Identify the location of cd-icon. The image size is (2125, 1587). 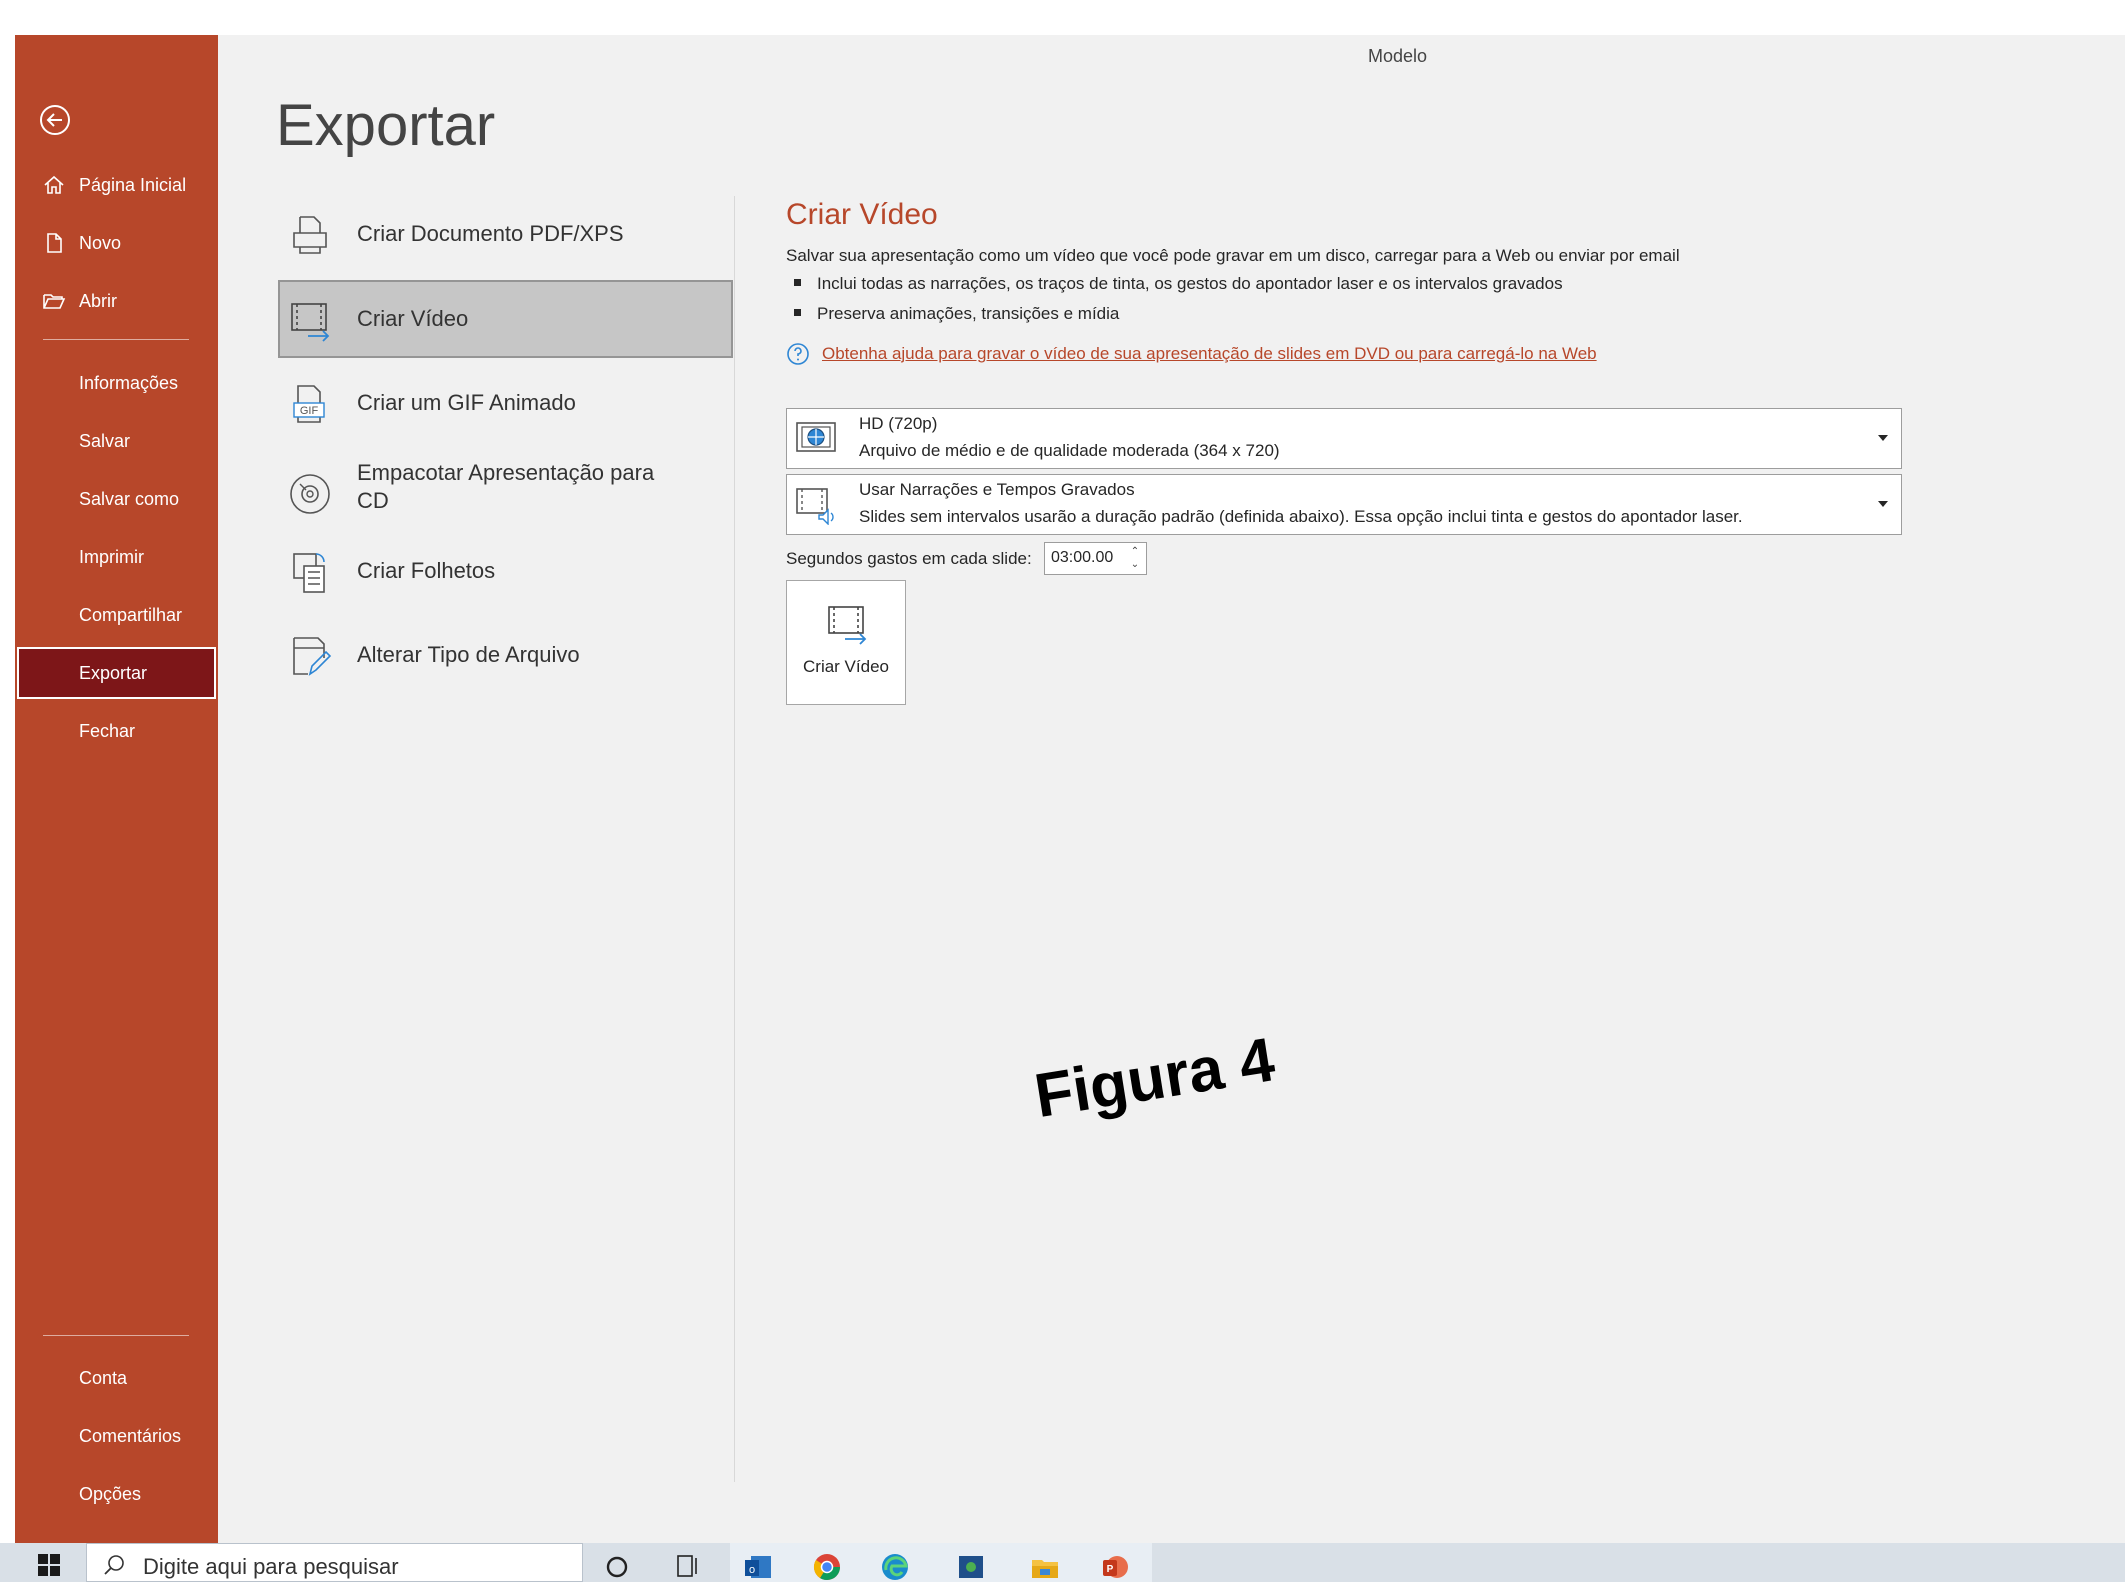
(310, 494).